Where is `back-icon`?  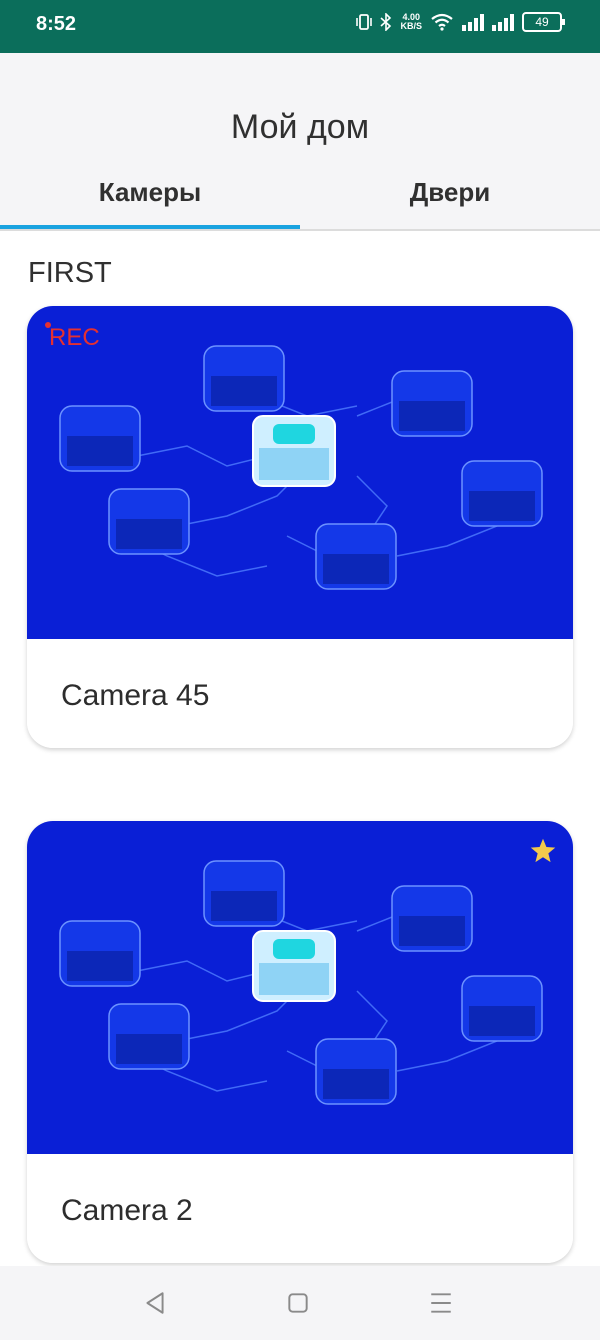
back-icon is located at coordinates (155, 1303).